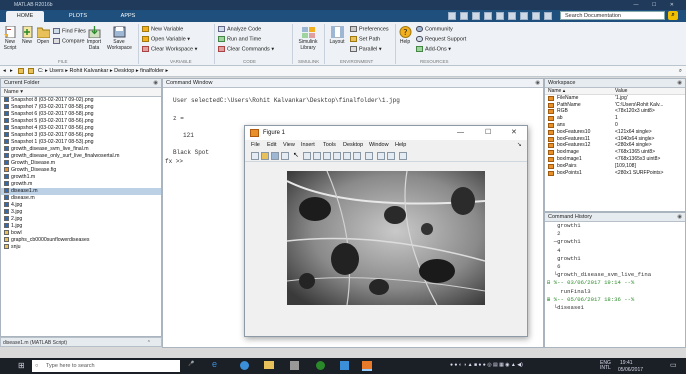 The height and width of the screenshot is (374, 686). What do you see at coordinates (275, 156) in the screenshot?
I see `save-figure-icon` at bounding box center [275, 156].